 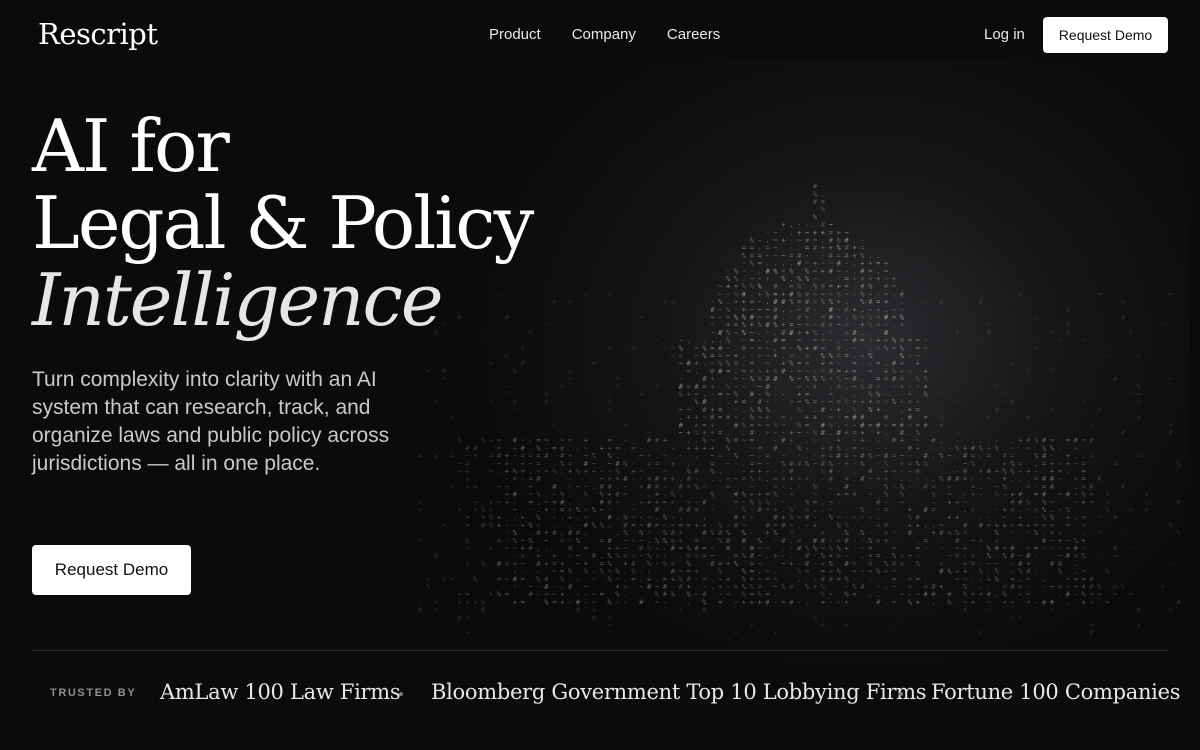 I want to click on separator-dot, so click(x=901, y=694).